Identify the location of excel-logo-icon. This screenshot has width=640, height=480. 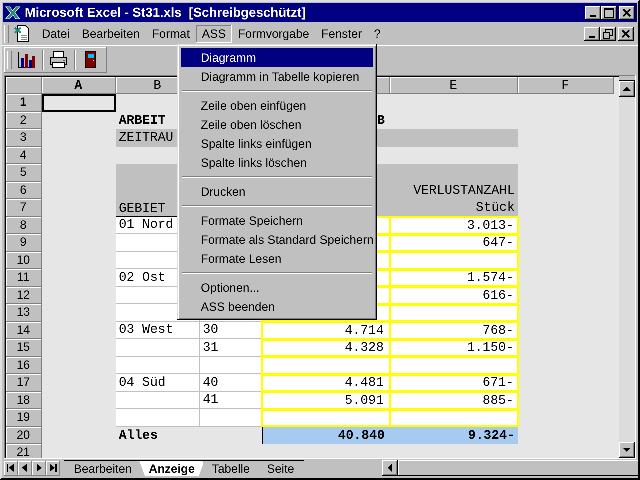
(13, 12).